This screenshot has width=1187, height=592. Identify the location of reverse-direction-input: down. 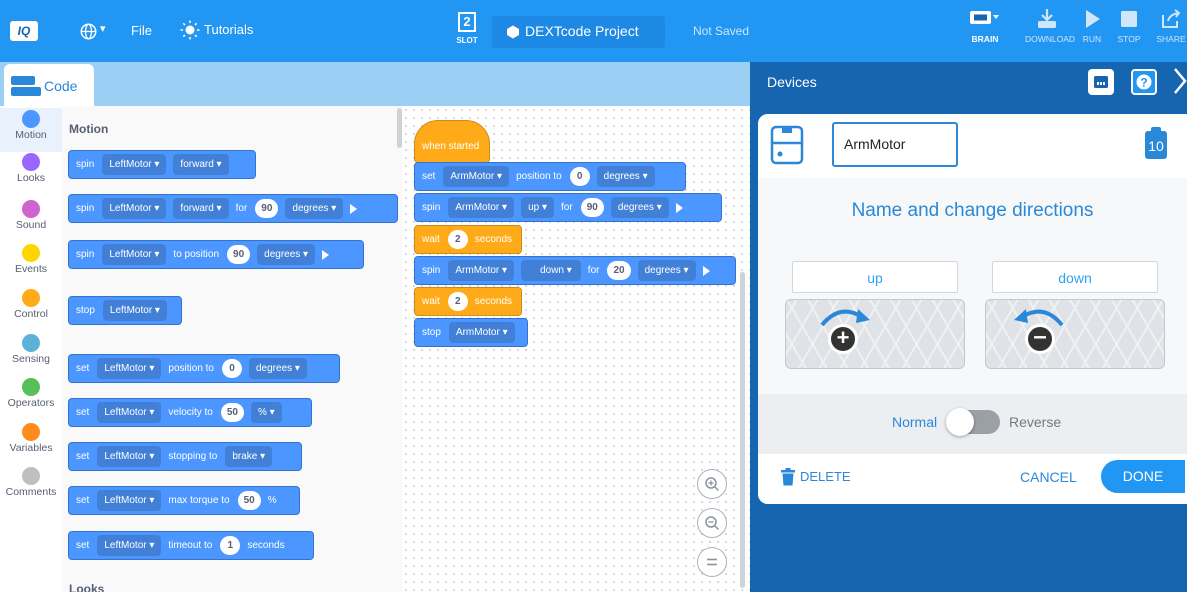
(1075, 277).